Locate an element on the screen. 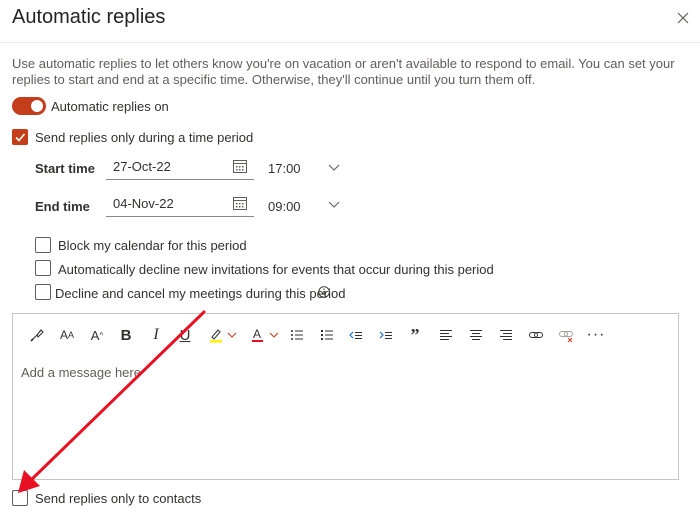 The image size is (700, 524). start-date-field: 27-Oct-22 is located at coordinates (180, 168).